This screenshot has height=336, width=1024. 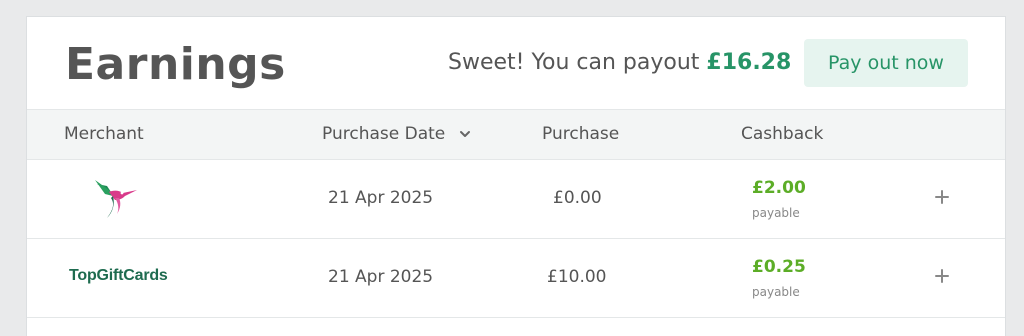 What do you see at coordinates (580, 134) in the screenshot?
I see `column-header-purchase: Purchase` at bounding box center [580, 134].